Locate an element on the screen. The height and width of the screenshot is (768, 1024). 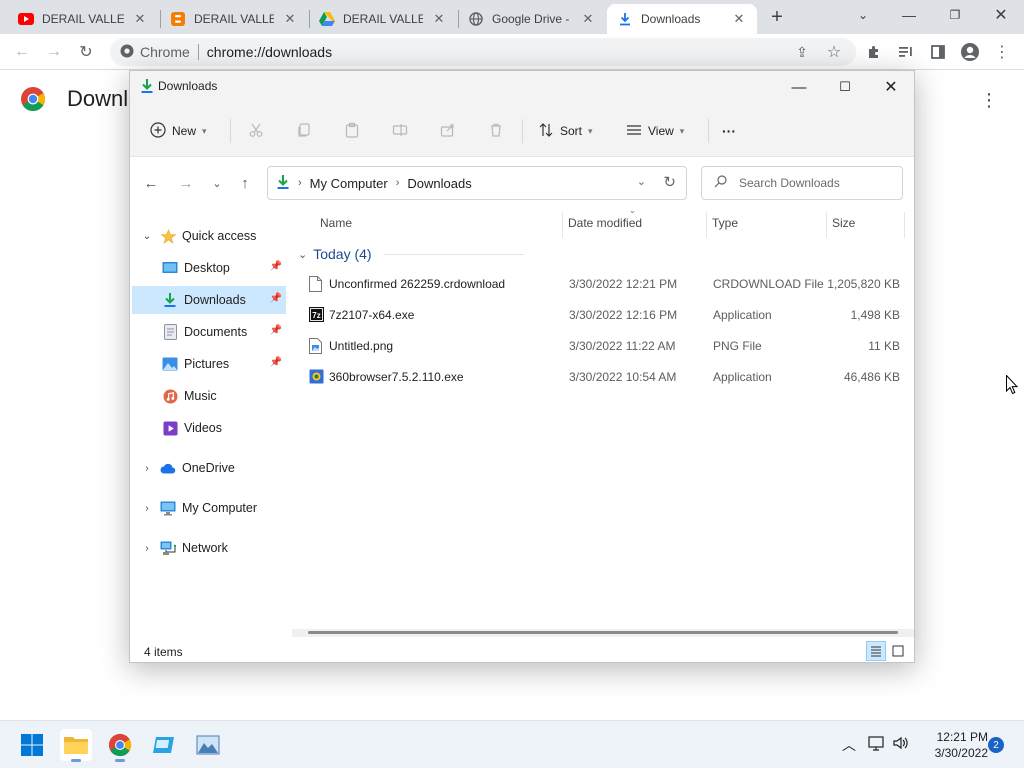
sidebar-item-quick-access: ⌄ Quick access is located at coordinates (209, 236).